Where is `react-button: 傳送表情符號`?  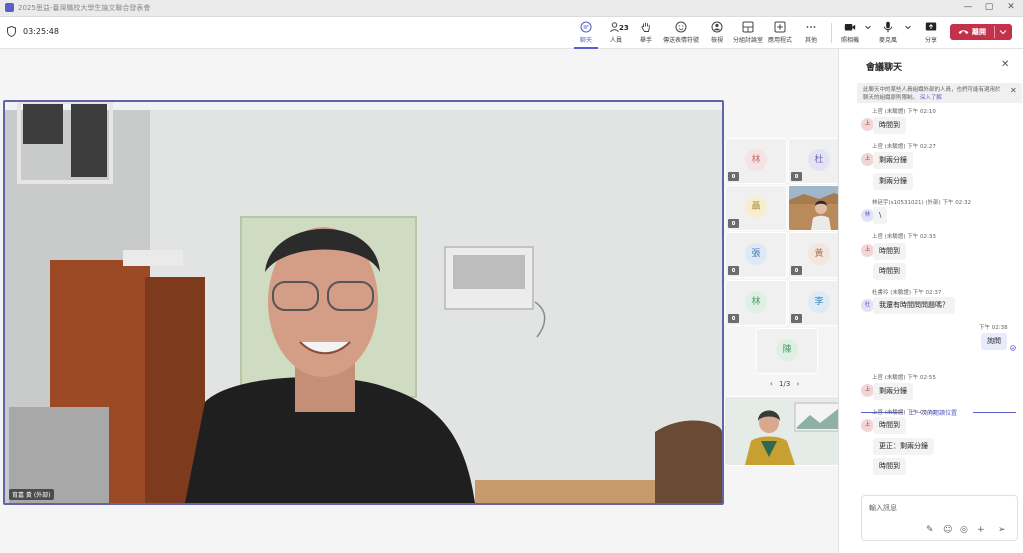
react-button: 傳送表情符號 is located at coordinates (681, 34).